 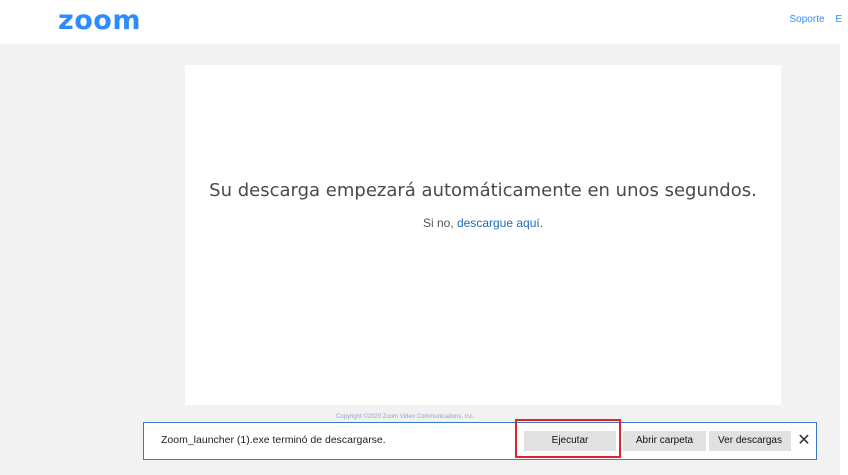 I want to click on close-icon: ✕, so click(x=804, y=441).